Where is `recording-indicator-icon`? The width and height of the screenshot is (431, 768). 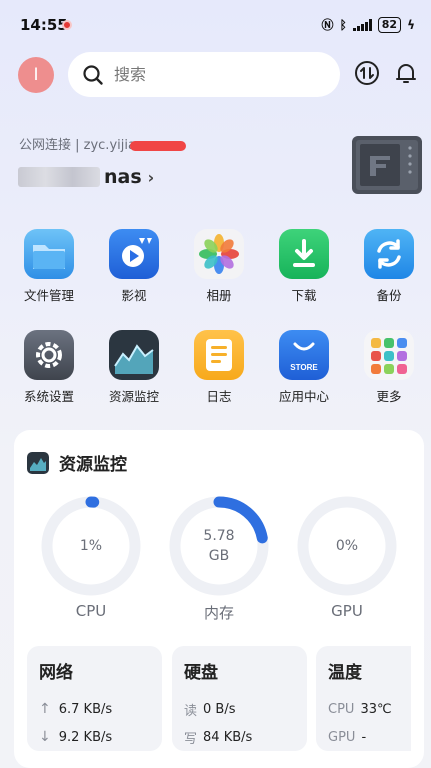
recording-indicator-icon is located at coordinates (67, 25).